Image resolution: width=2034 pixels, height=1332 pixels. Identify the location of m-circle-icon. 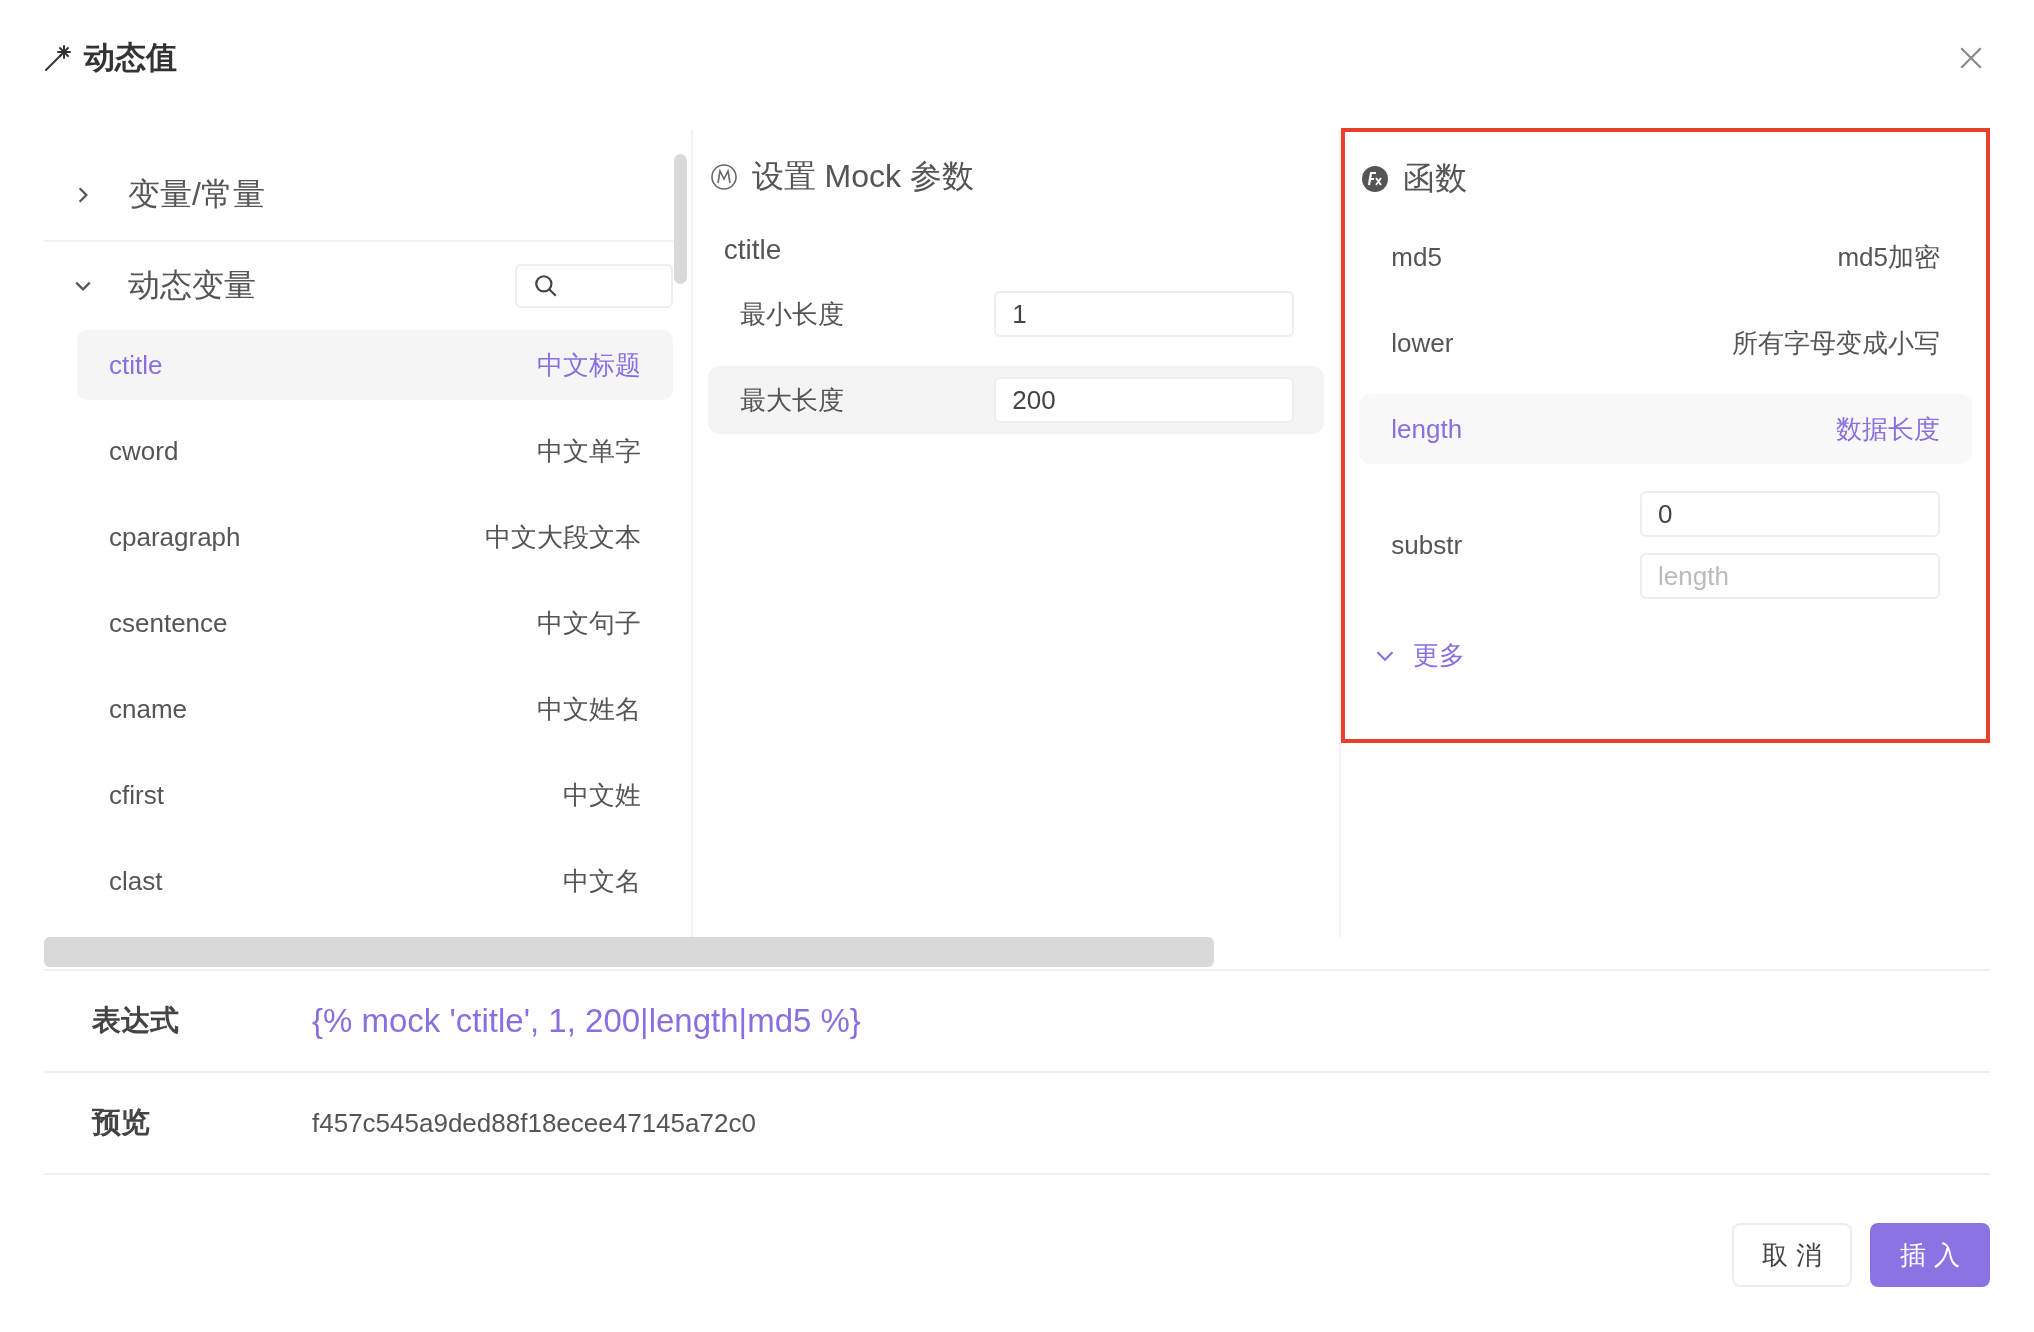
(723, 177).